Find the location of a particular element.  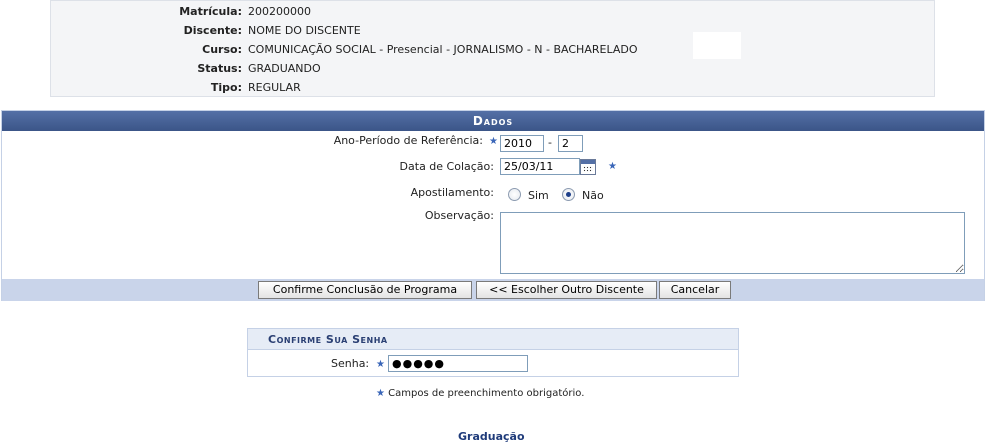

matricula-value: 200200000 is located at coordinates (279, 11).